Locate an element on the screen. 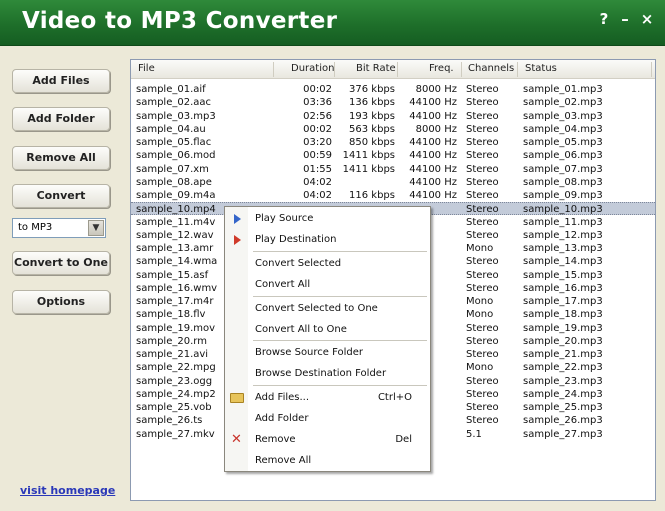 The height and width of the screenshot is (511, 665). cell-file: sample_26.ts is located at coordinates (169, 421).